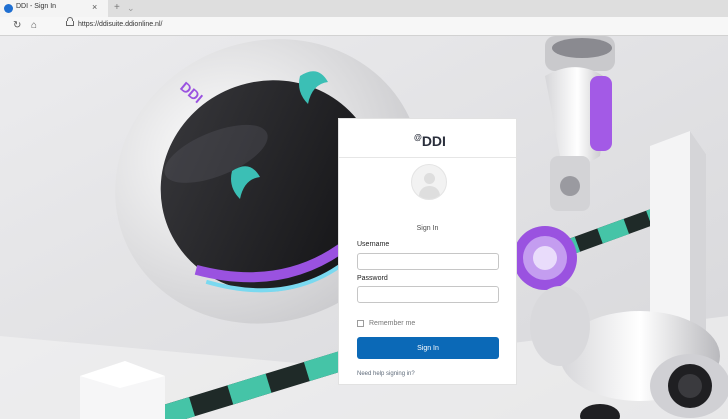 The width and height of the screenshot is (728, 419). What do you see at coordinates (428, 261) in the screenshot?
I see `username-input` at bounding box center [428, 261].